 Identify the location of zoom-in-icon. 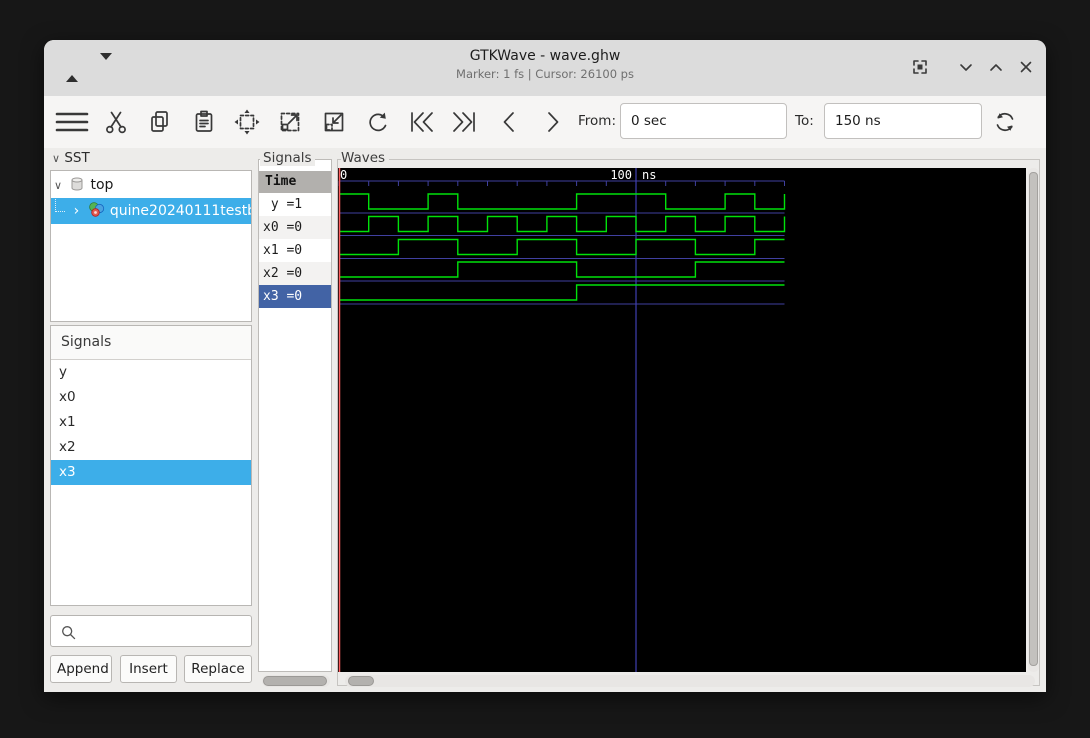
(290, 122).